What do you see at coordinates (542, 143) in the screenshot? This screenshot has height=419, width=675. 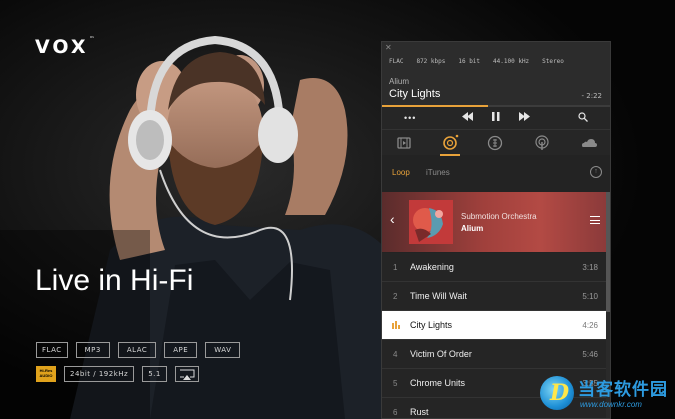 I see `radio-icon` at bounding box center [542, 143].